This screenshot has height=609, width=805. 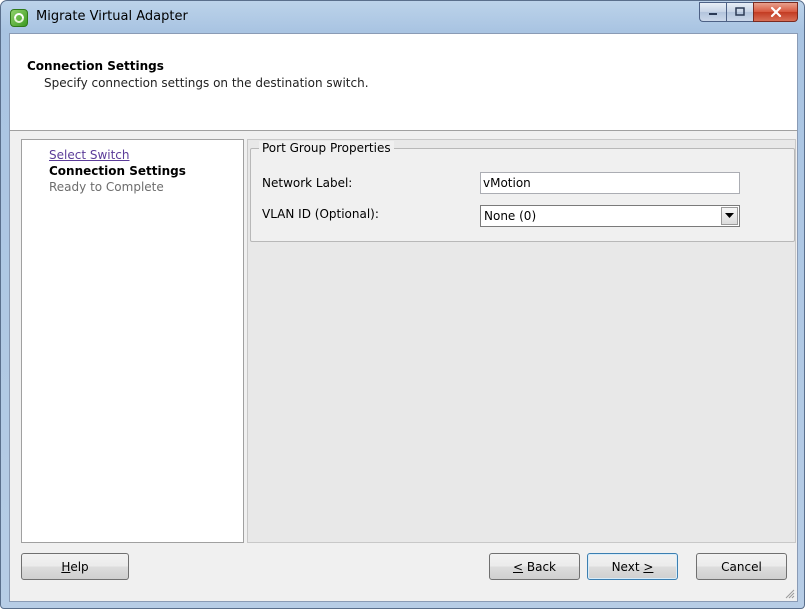 I want to click on minimize-button, so click(x=712, y=12).